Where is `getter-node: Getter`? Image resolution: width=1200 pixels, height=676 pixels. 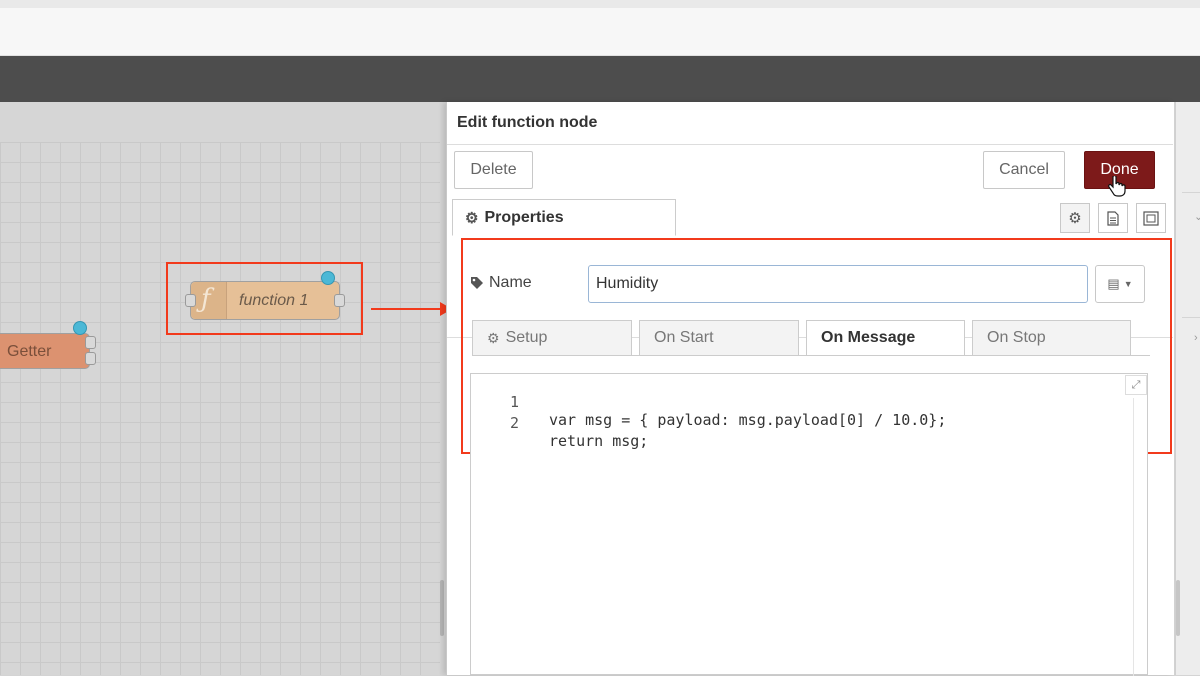 getter-node: Getter is located at coordinates (45, 351).